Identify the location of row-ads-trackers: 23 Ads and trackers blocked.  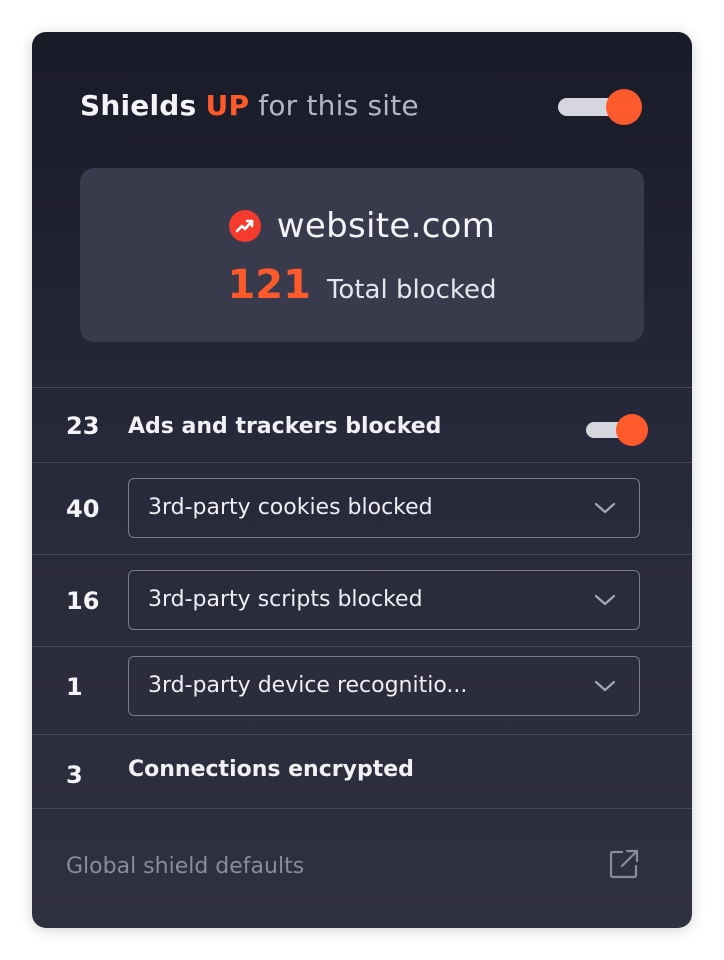
(362, 425).